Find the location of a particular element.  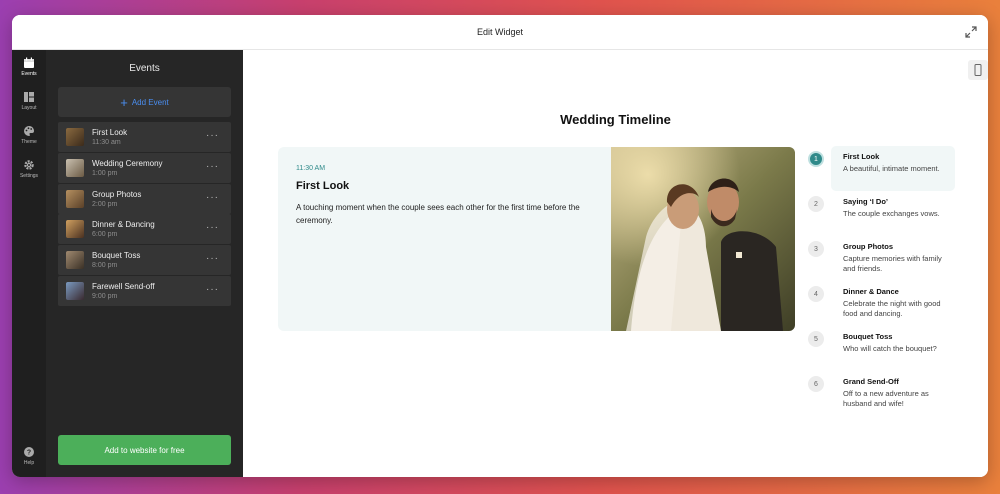

event-time: 2:00 pm is located at coordinates (105, 204).